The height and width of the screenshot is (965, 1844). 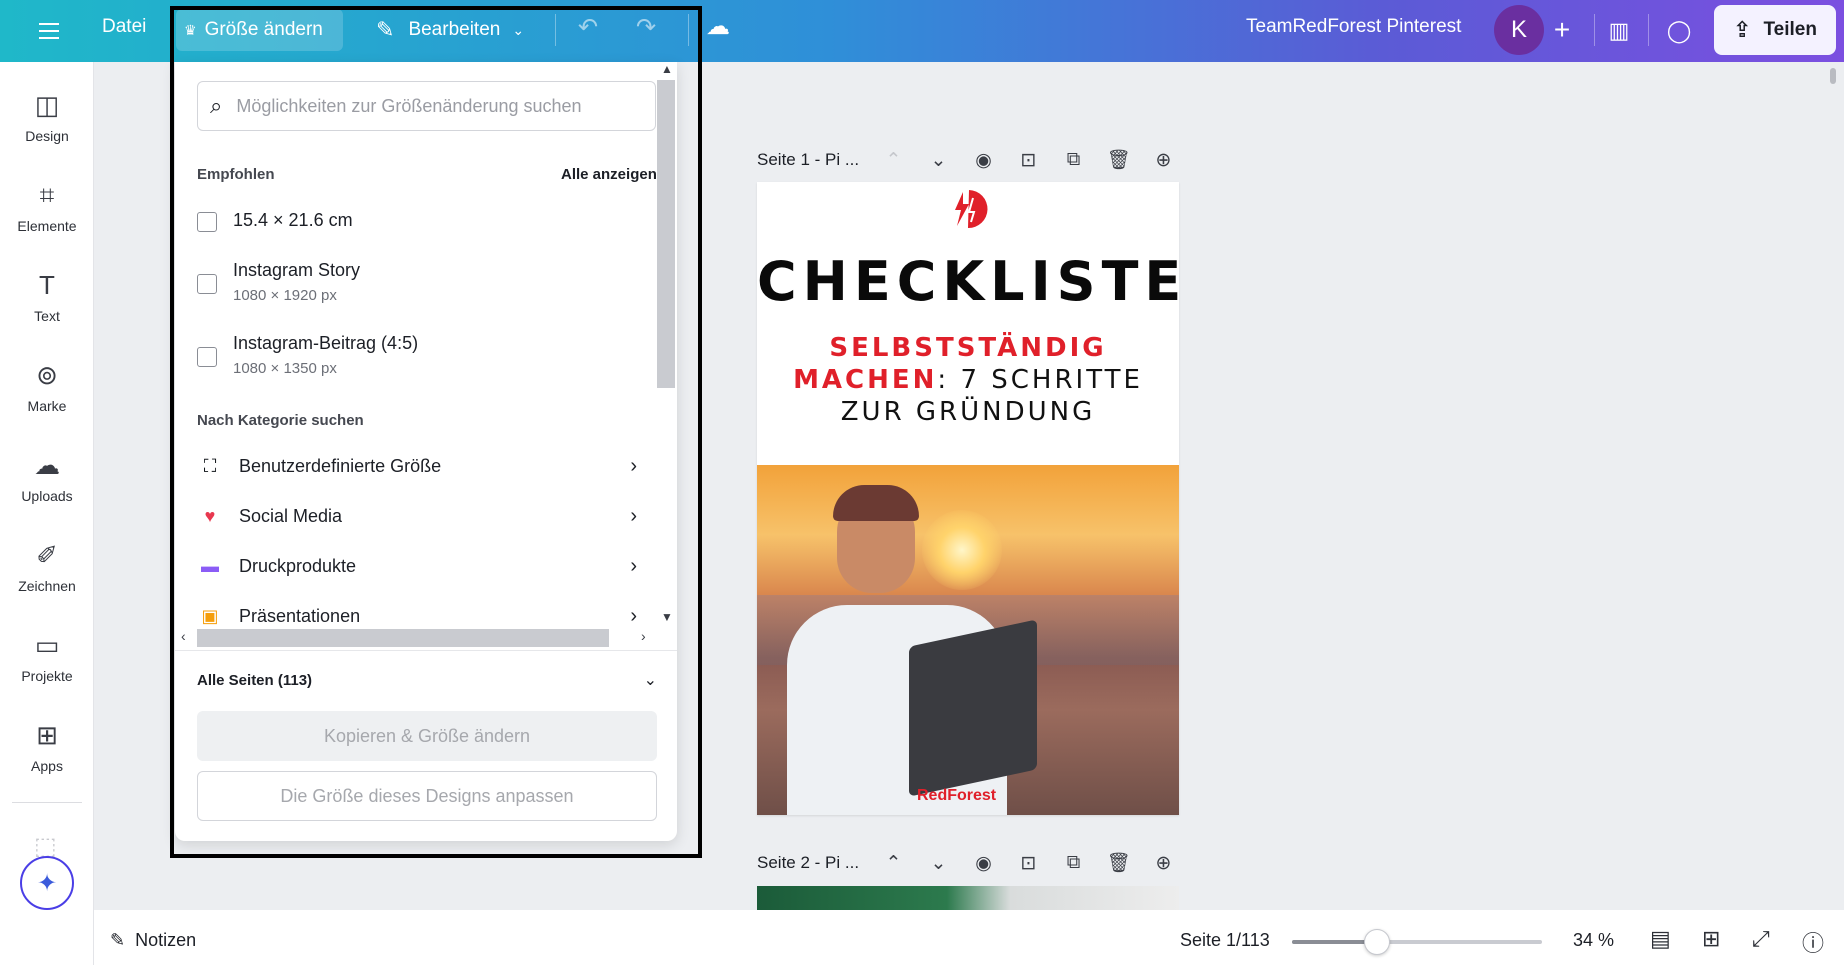 What do you see at coordinates (427, 736) in the screenshot?
I see `copy-and-resize-button: Kopieren & Größe ändern` at bounding box center [427, 736].